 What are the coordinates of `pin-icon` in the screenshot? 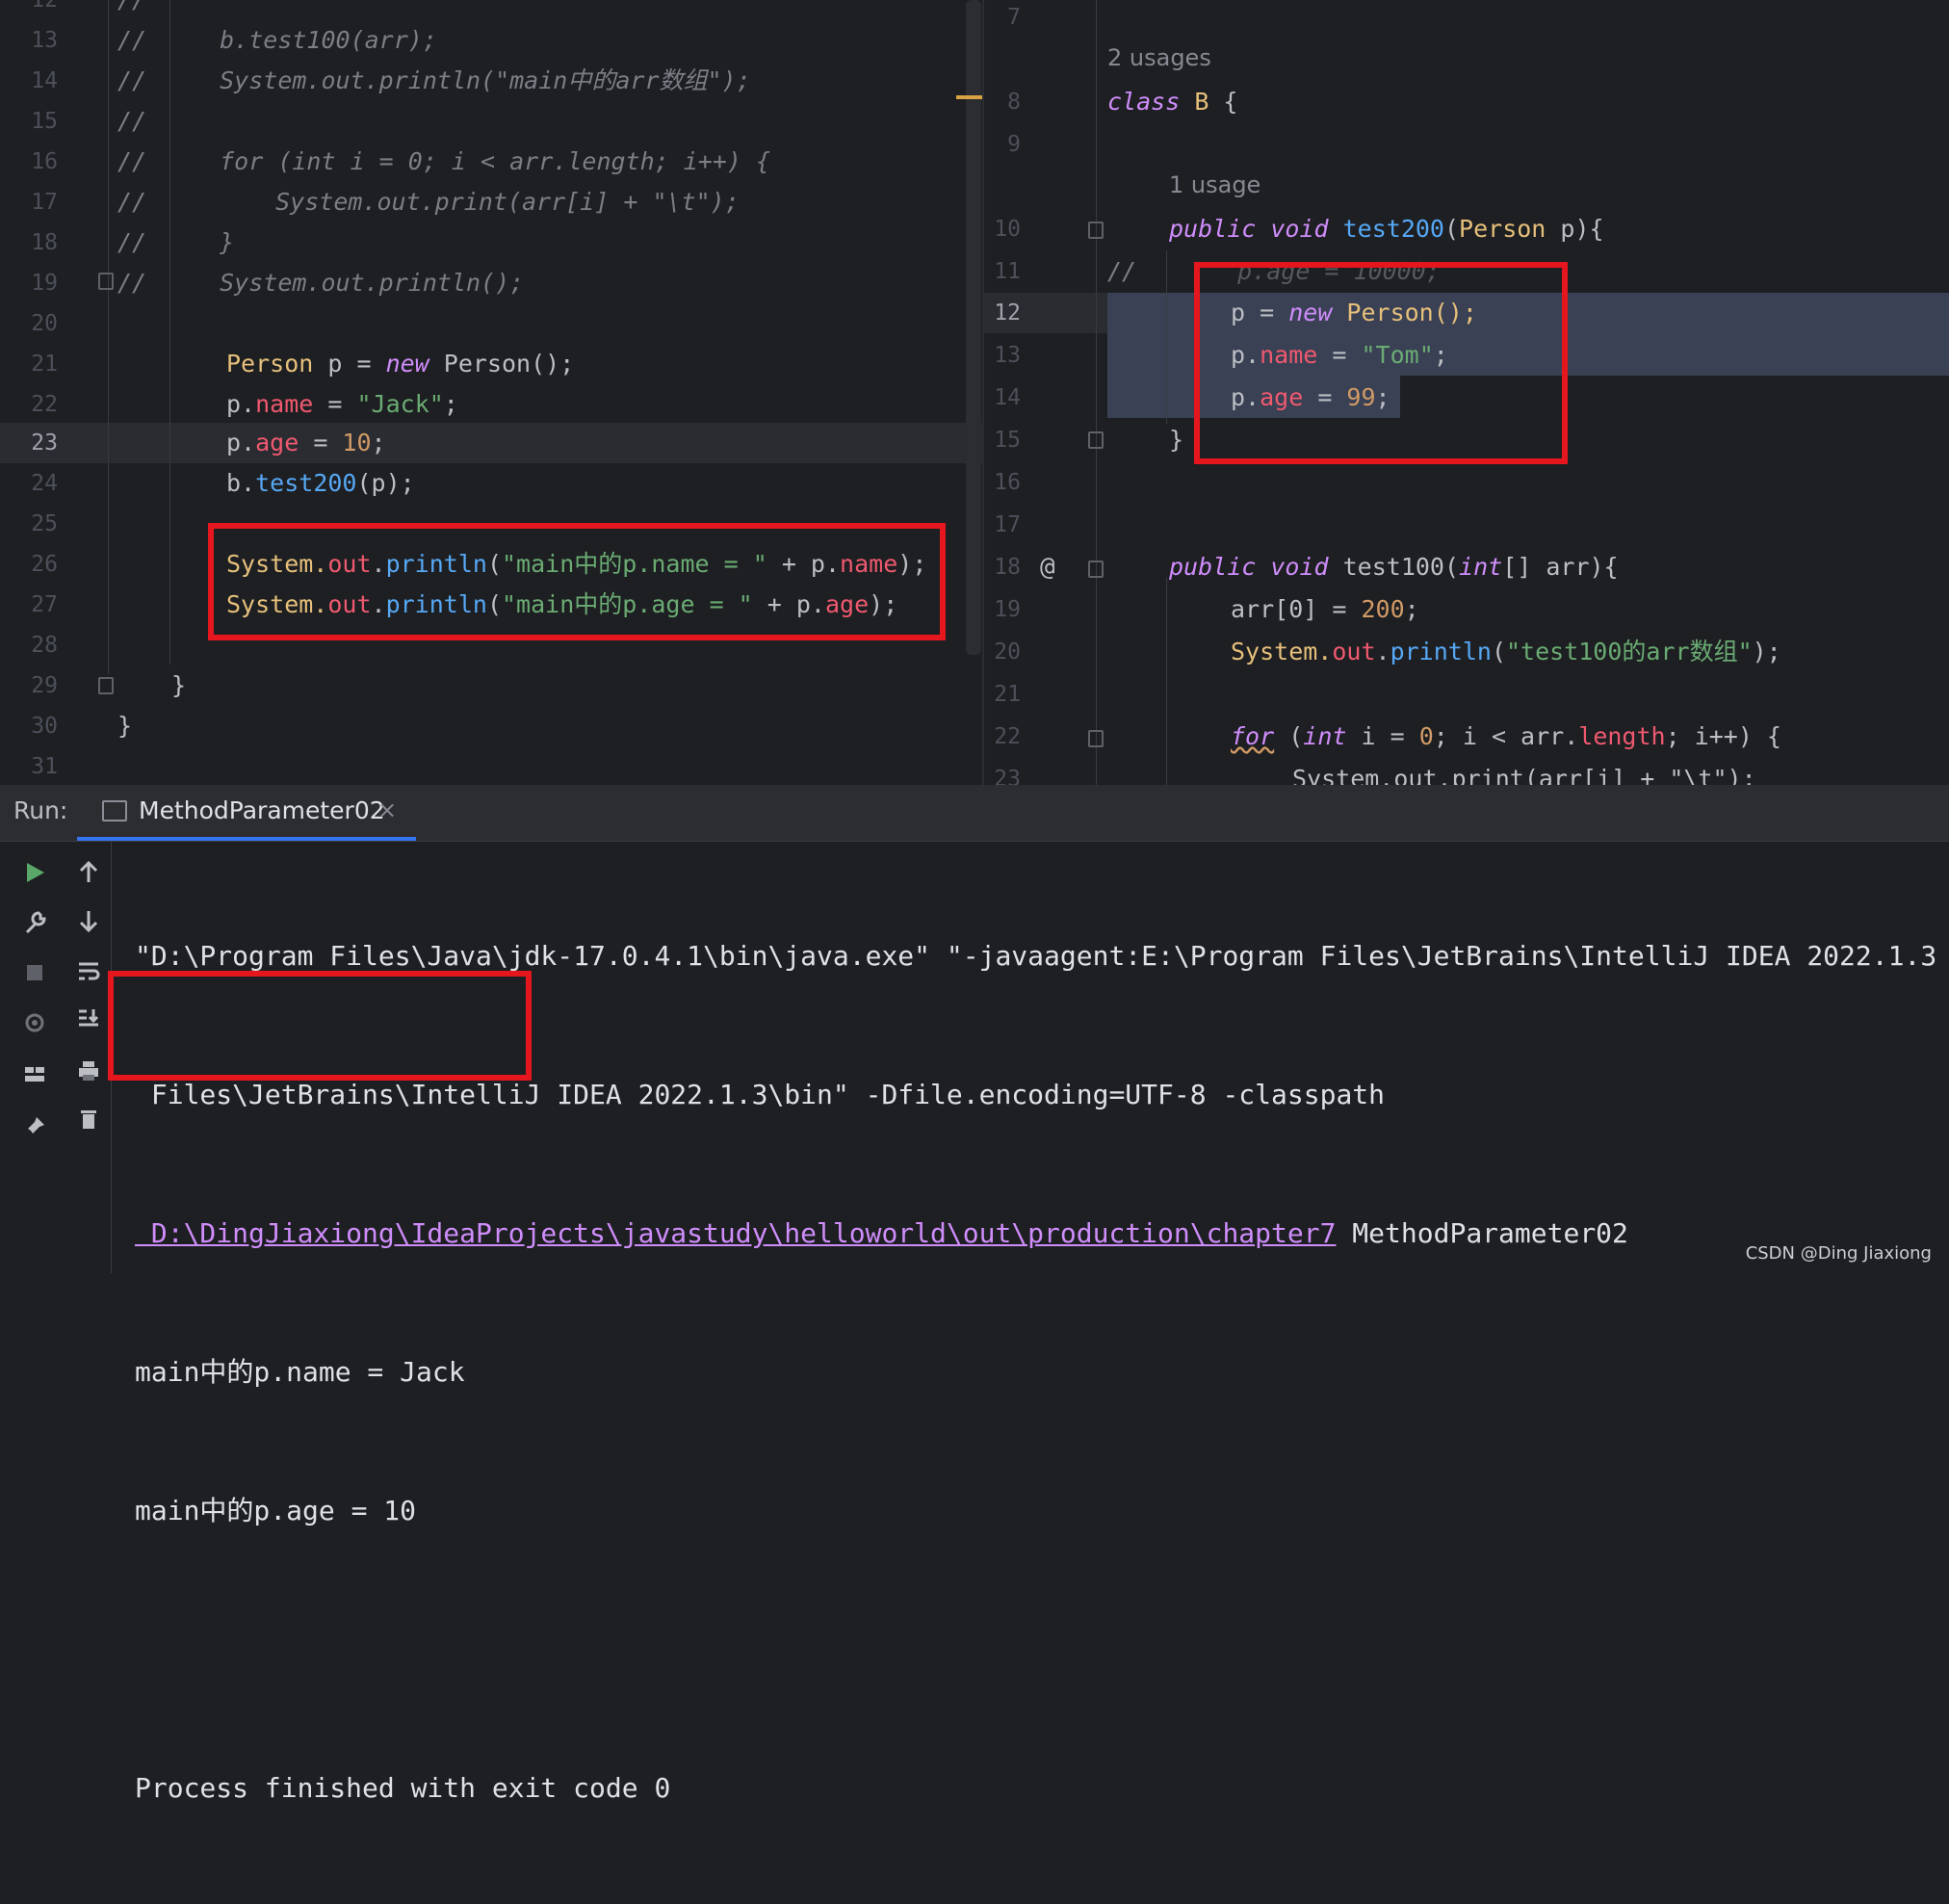 It's located at (34, 1127).